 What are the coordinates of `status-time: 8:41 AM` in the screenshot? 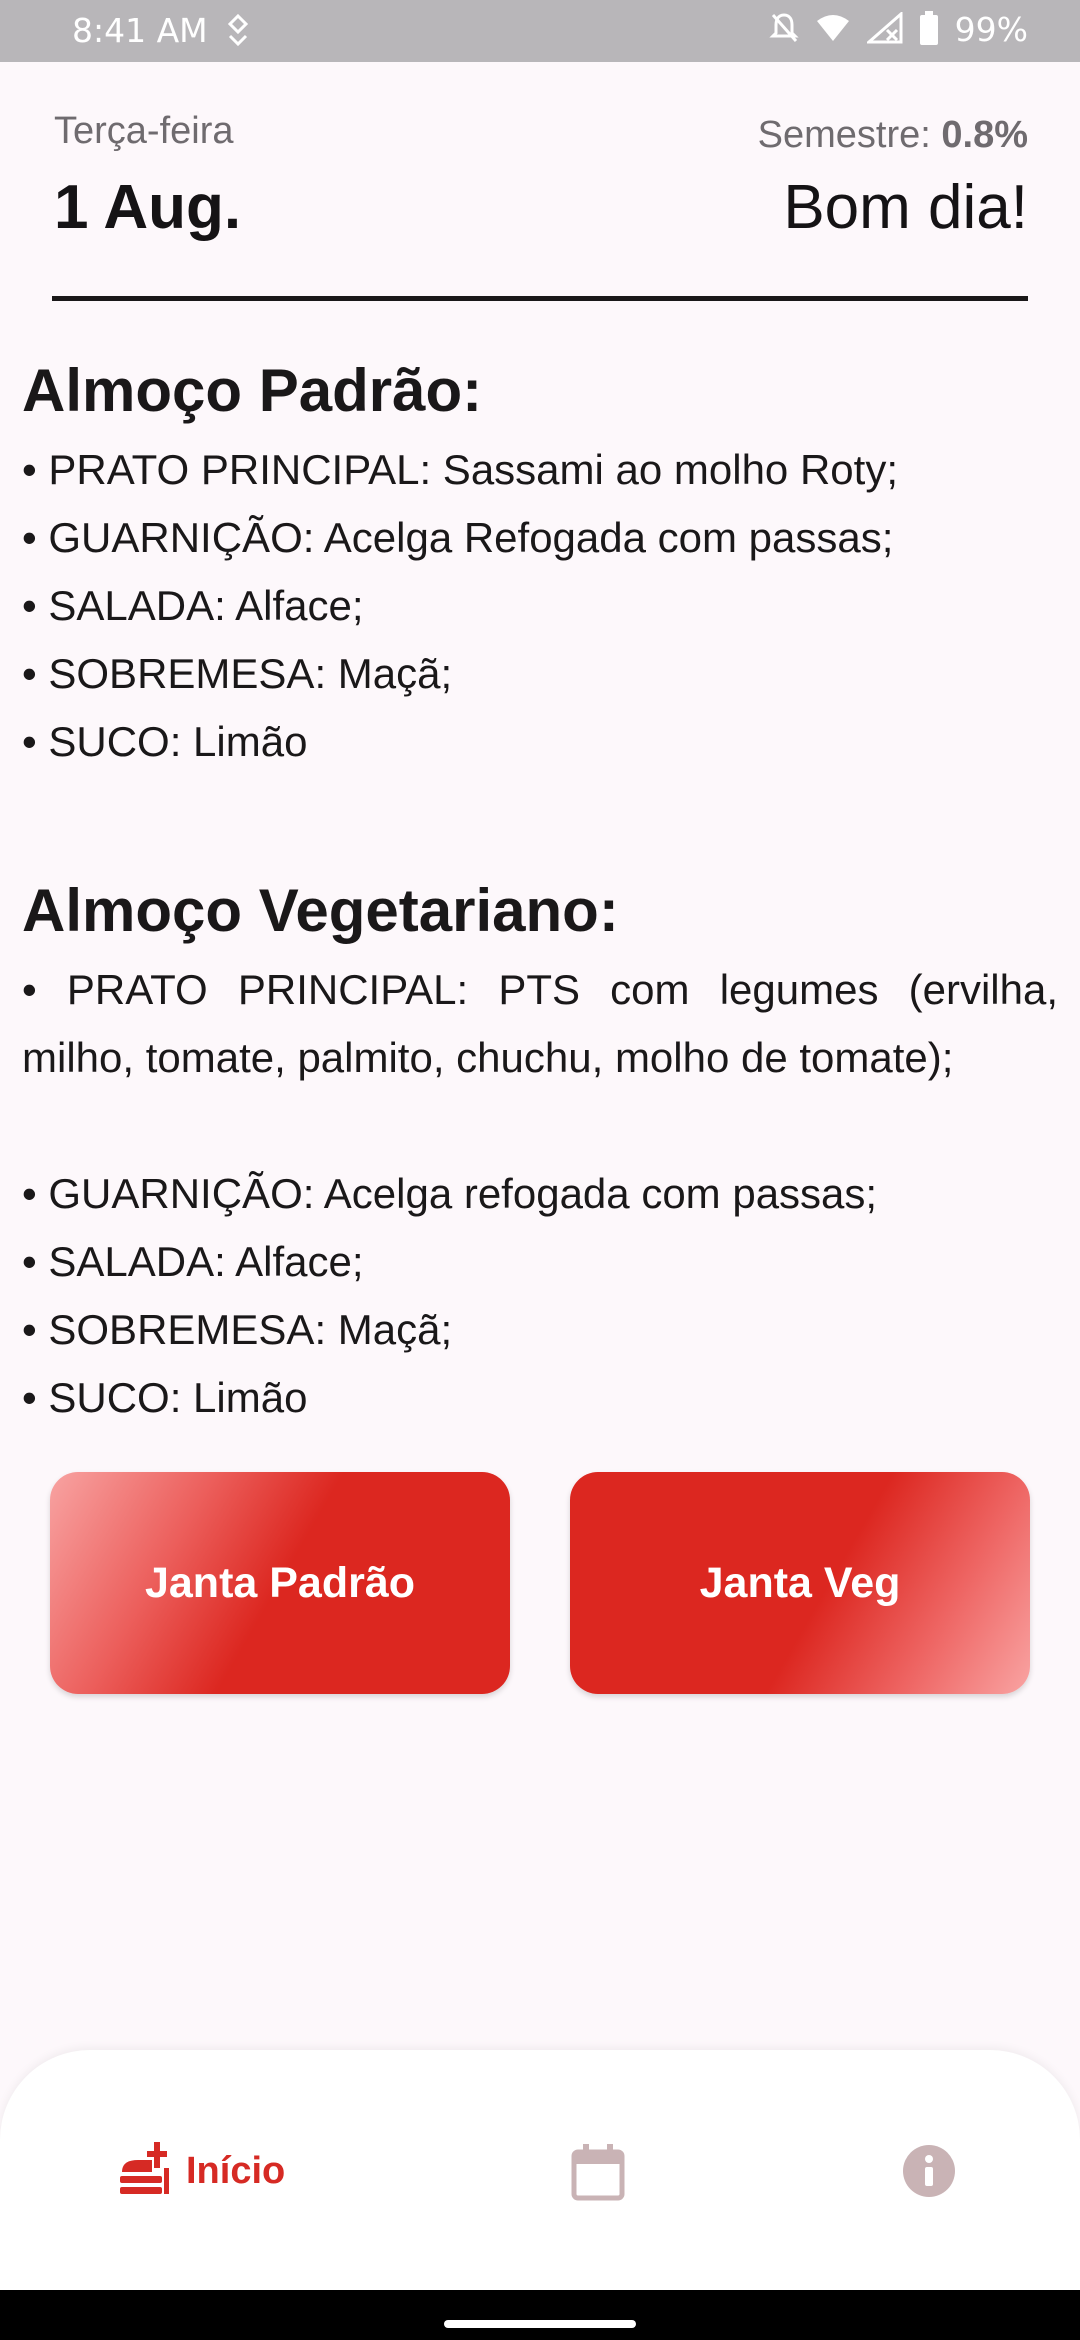 It's located at (140, 30).